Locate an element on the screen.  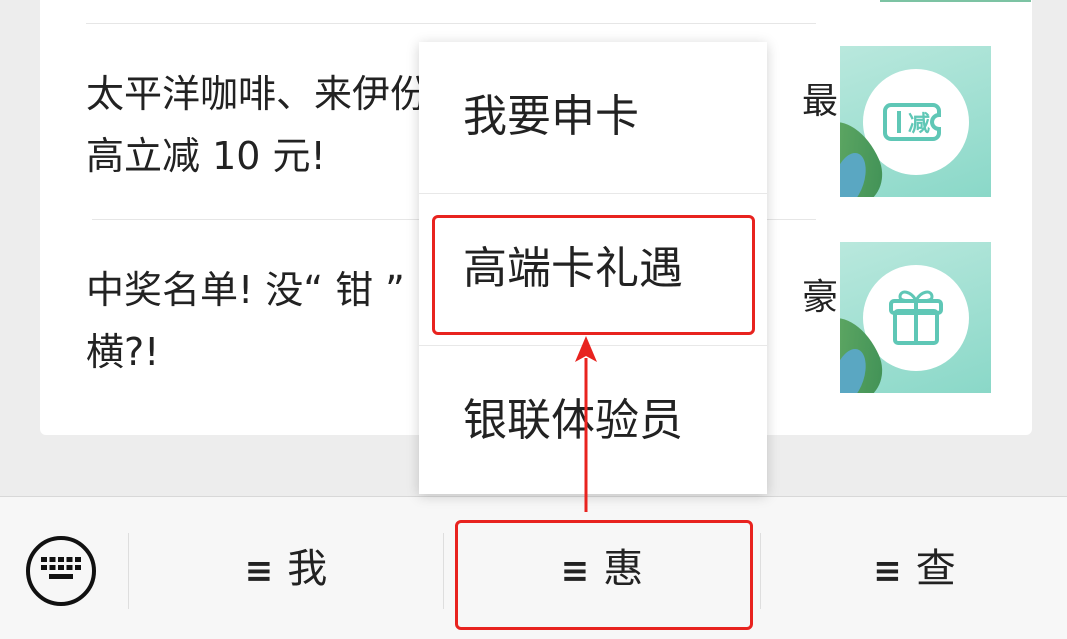
divider is located at coordinates (451, 23).